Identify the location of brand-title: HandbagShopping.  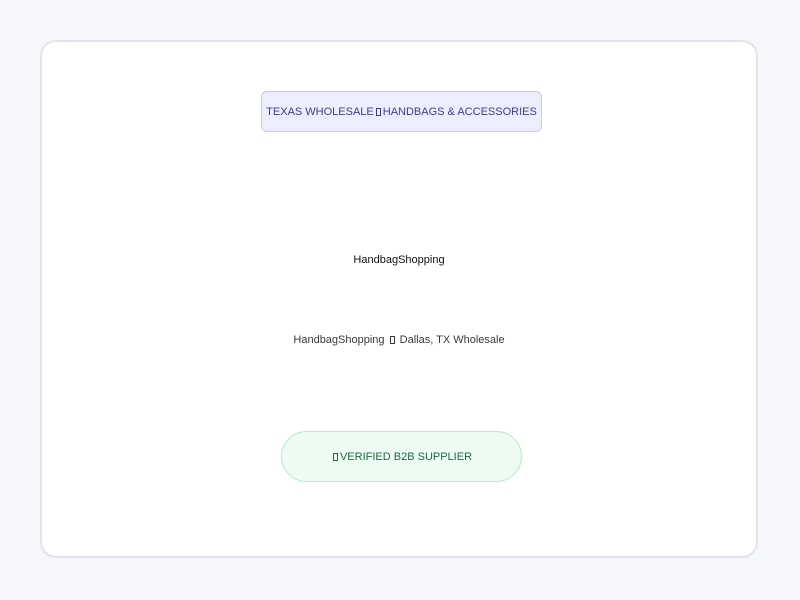
(399, 260).